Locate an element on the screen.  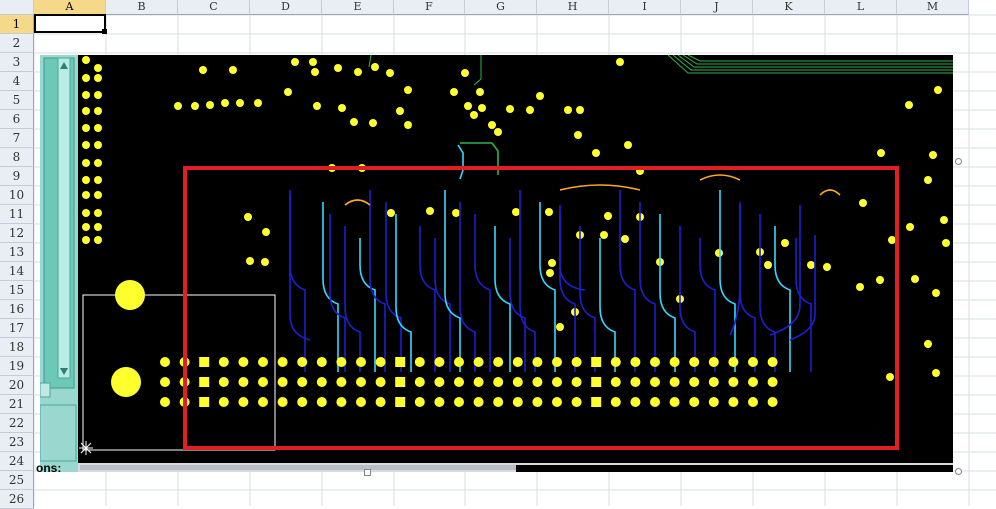
row-header-3: 3 is located at coordinates (17, 62).